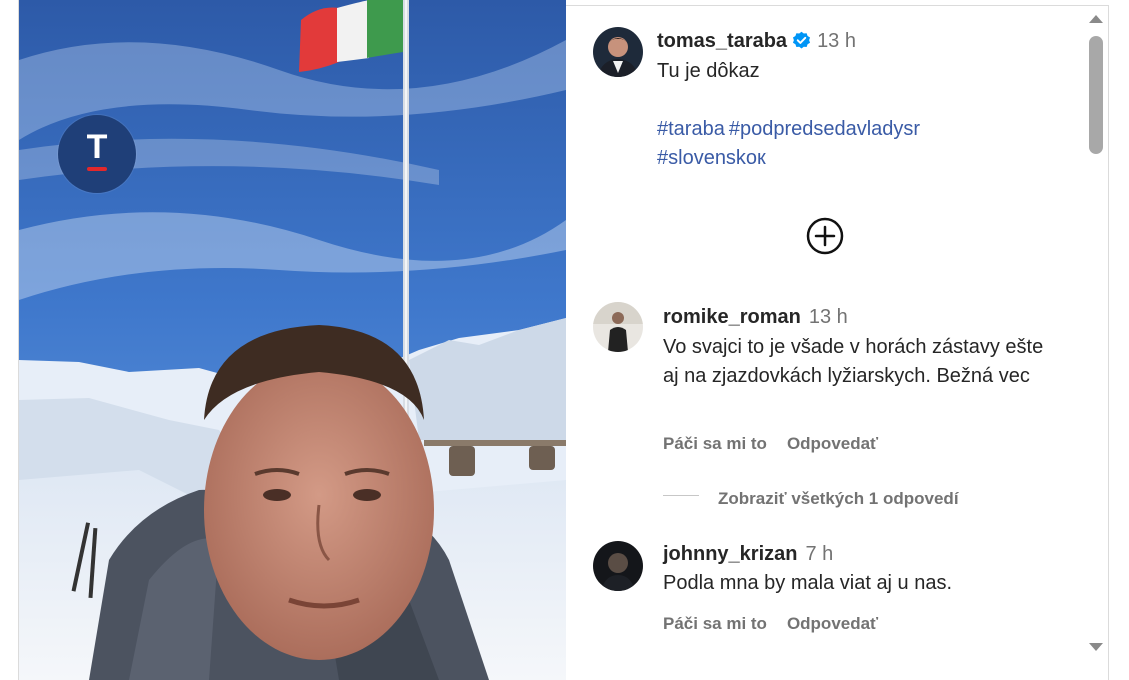 The image size is (1129, 680). I want to click on hashtag-link: #slovenskoк, so click(711, 158).